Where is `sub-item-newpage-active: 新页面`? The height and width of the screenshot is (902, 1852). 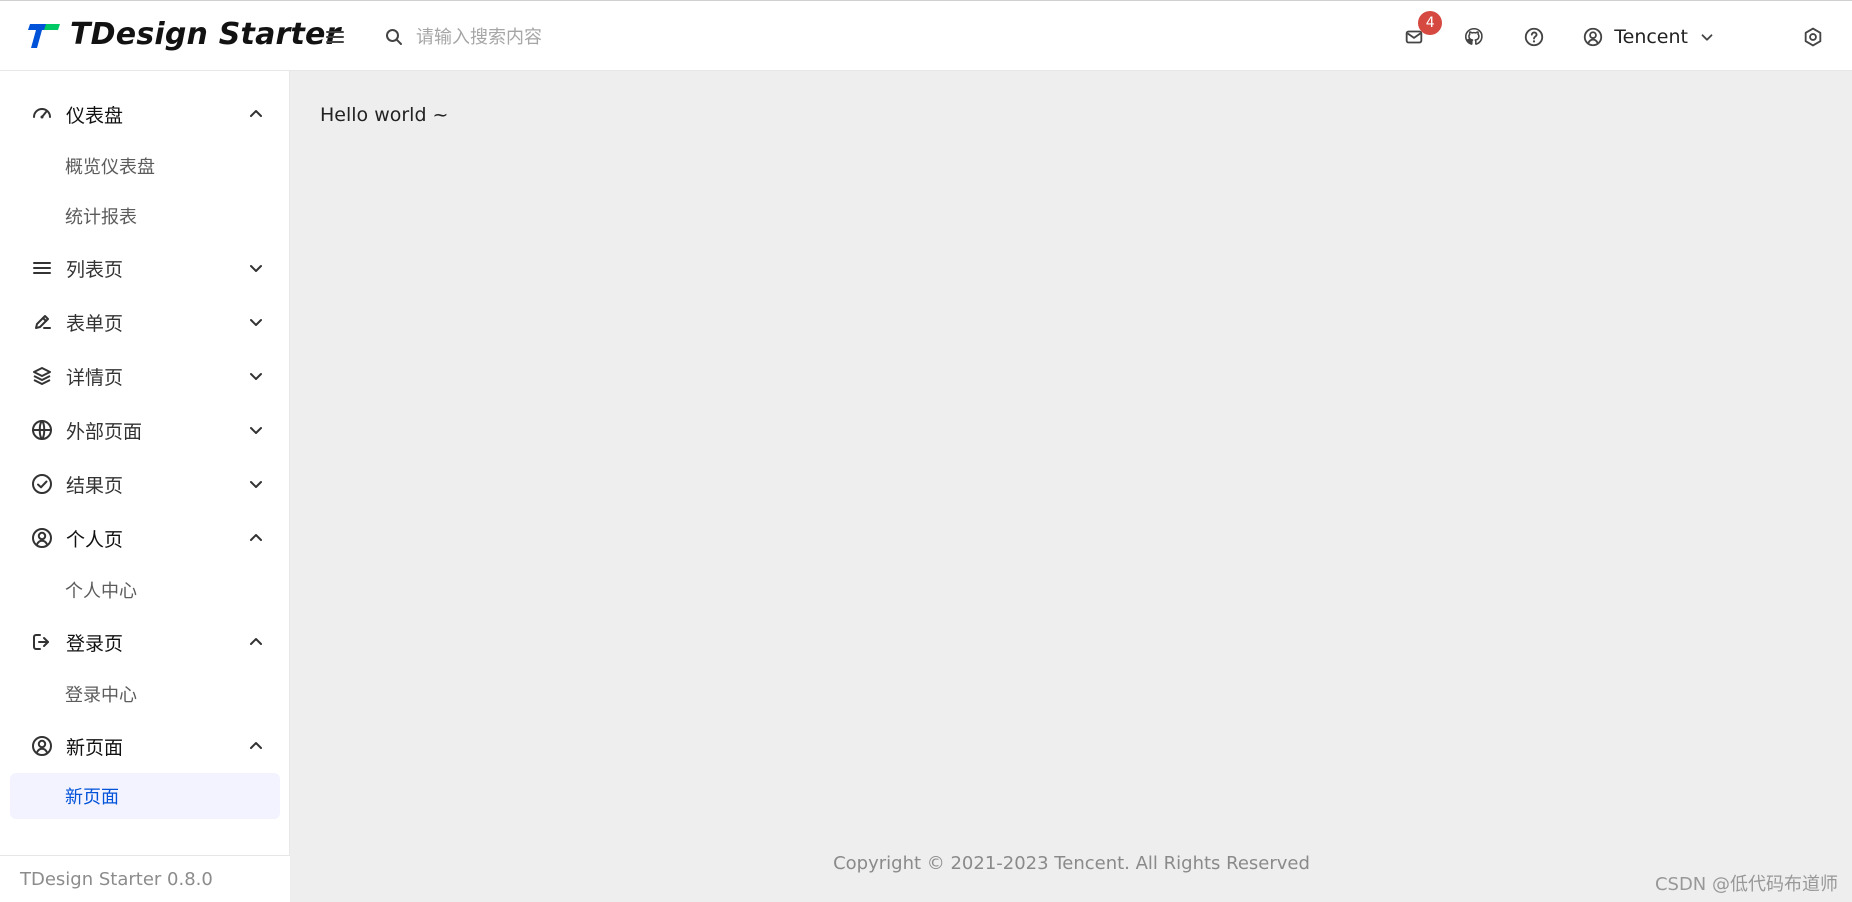 sub-item-newpage-active: 新页面 is located at coordinates (145, 796).